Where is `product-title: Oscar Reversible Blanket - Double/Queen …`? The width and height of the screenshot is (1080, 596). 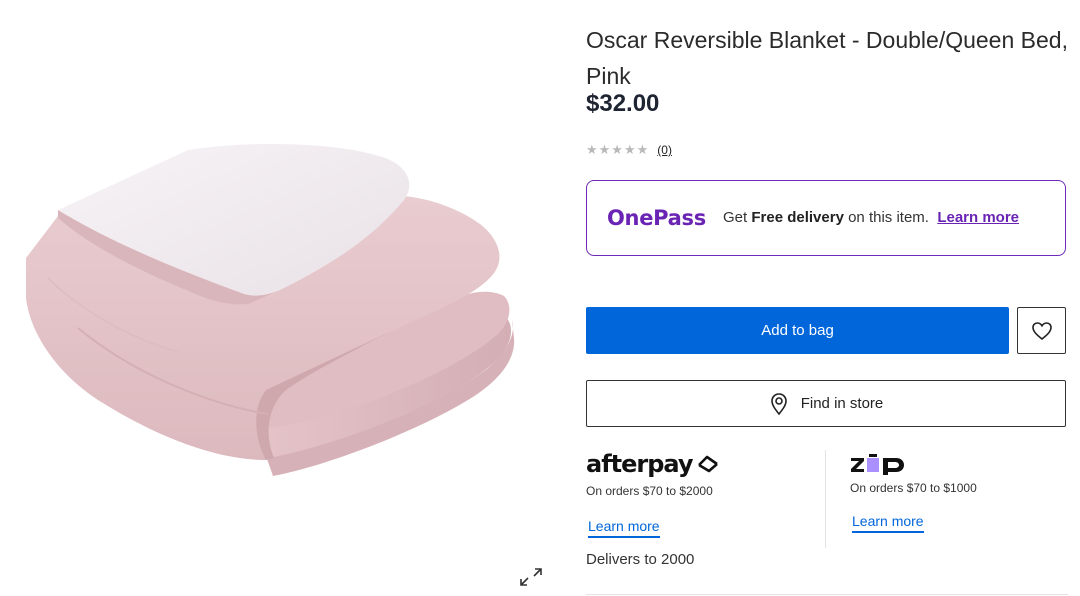 product-title: Oscar Reversible Blanket - Double/Queen … is located at coordinates (827, 58).